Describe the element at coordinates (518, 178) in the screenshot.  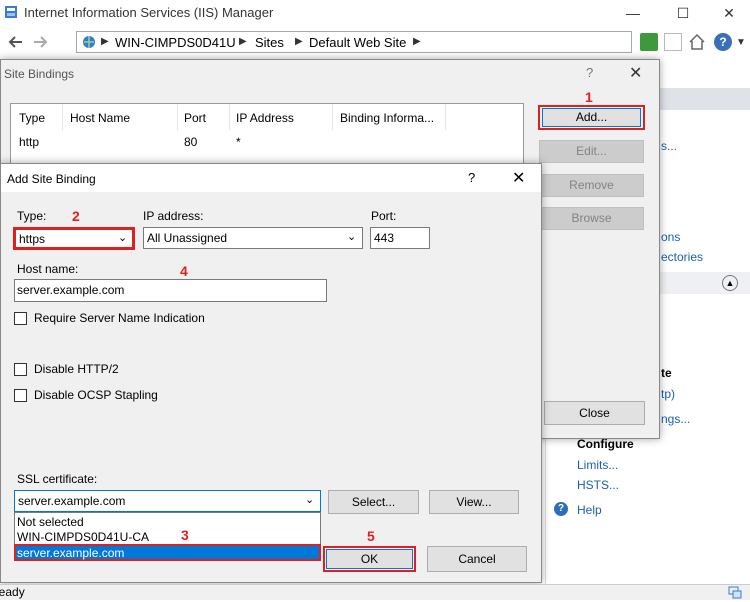
I see `add-binding-close-icon: ✕` at that location.